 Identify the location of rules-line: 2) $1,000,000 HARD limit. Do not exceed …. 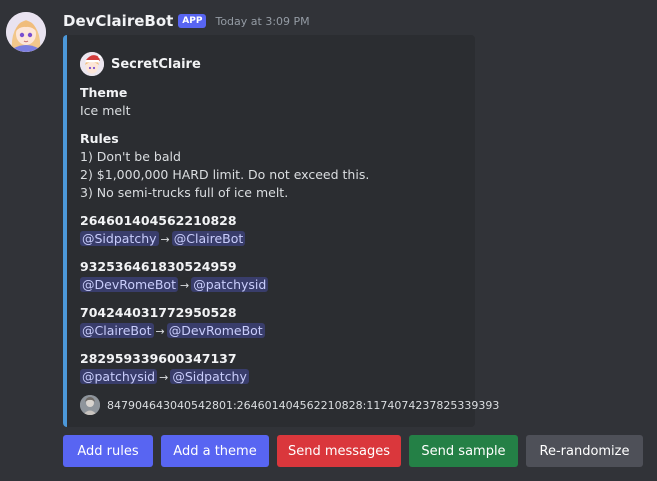
(225, 174).